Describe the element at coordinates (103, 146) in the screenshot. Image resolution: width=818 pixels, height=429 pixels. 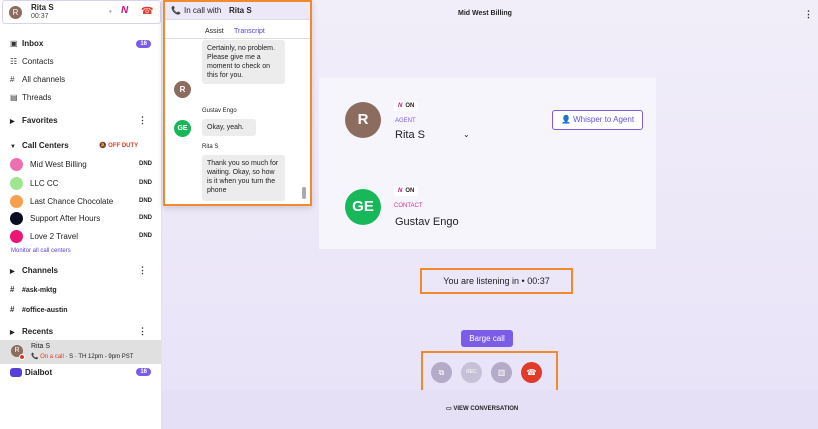
I see `bell-off-icon: 🔕` at that location.